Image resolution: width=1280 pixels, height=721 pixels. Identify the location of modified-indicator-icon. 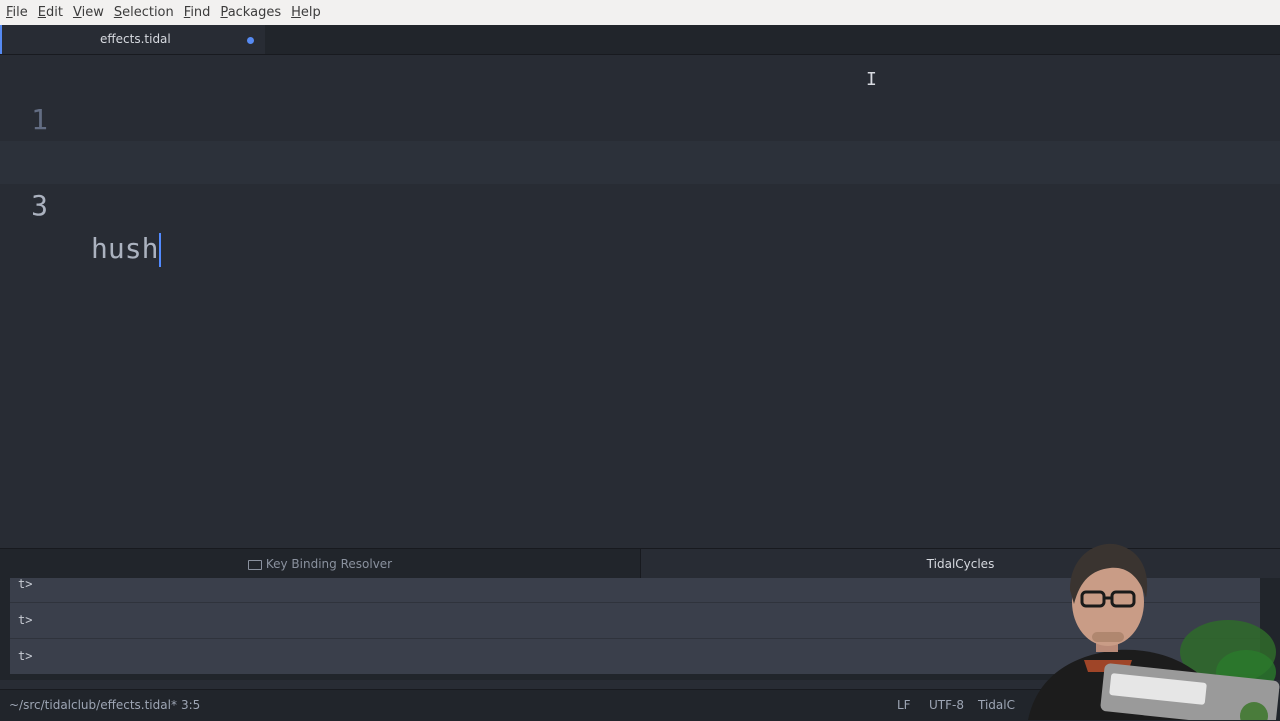
(250, 40).